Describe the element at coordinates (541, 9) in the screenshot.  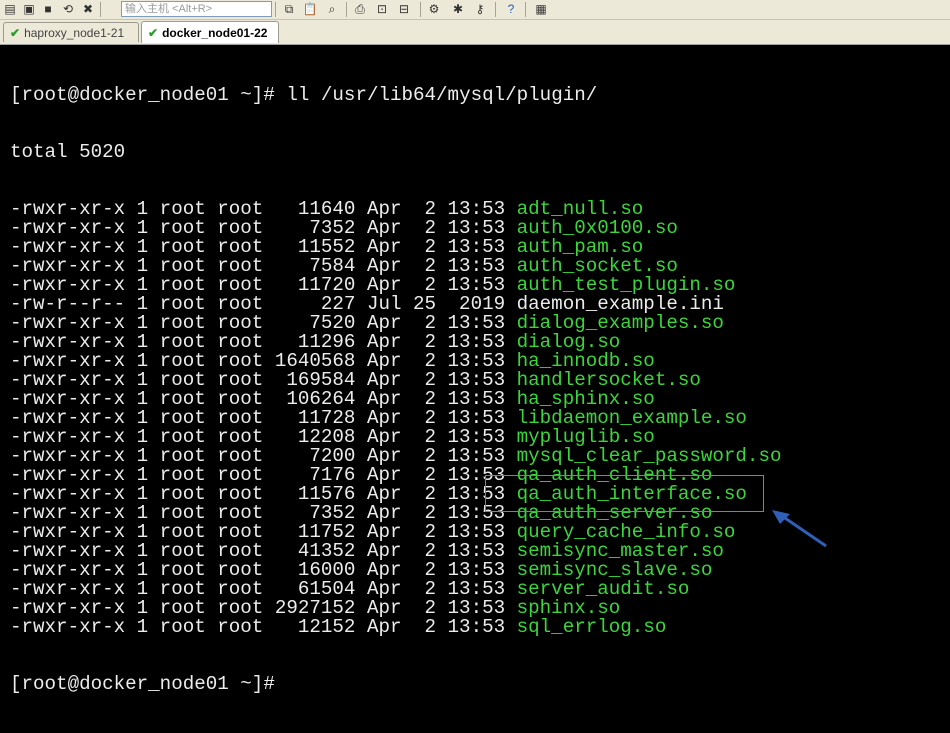
I see `sftp-icon: ▦` at that location.